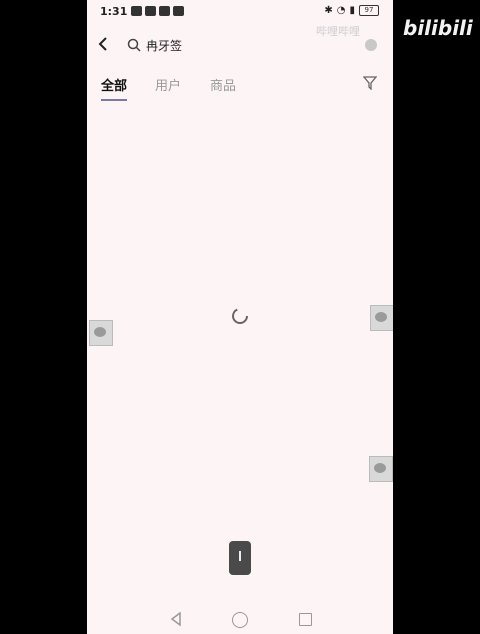 The height and width of the screenshot is (634, 480). Describe the element at coordinates (164, 45) in the screenshot. I see `search-input: 冉牙签` at that location.